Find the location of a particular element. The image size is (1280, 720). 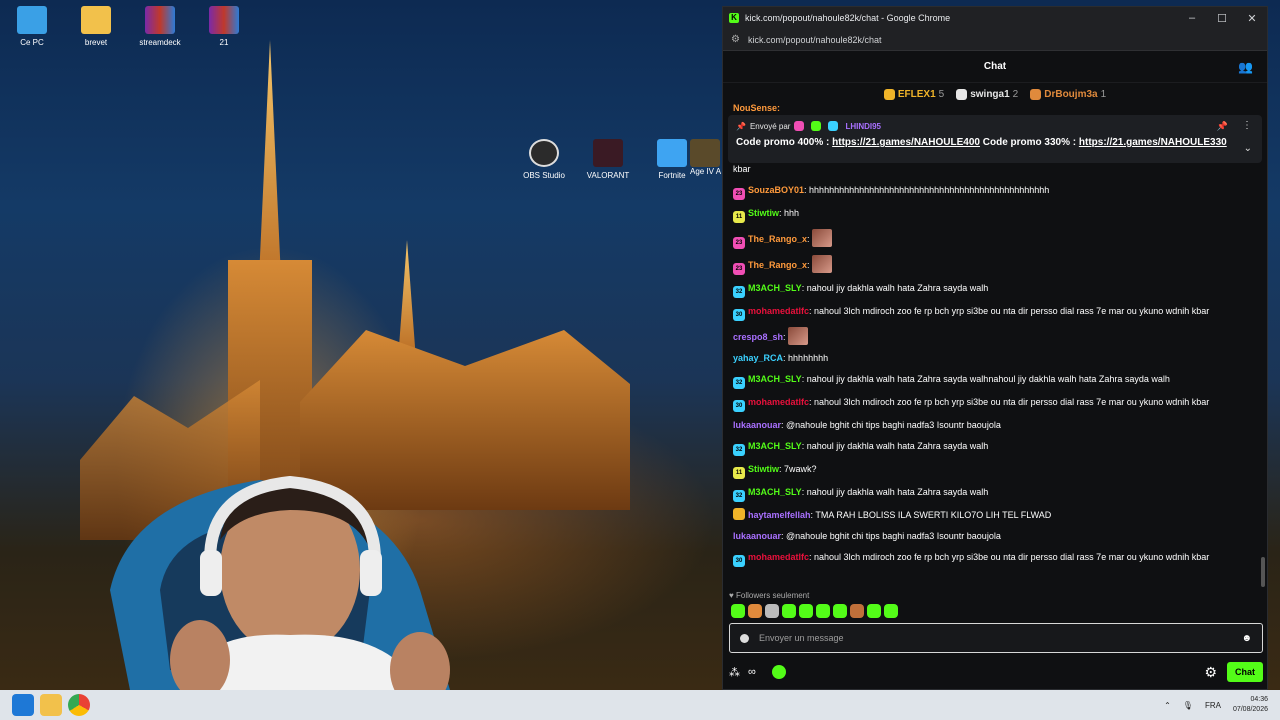

quick-emotes-bar is located at coordinates (814, 611).